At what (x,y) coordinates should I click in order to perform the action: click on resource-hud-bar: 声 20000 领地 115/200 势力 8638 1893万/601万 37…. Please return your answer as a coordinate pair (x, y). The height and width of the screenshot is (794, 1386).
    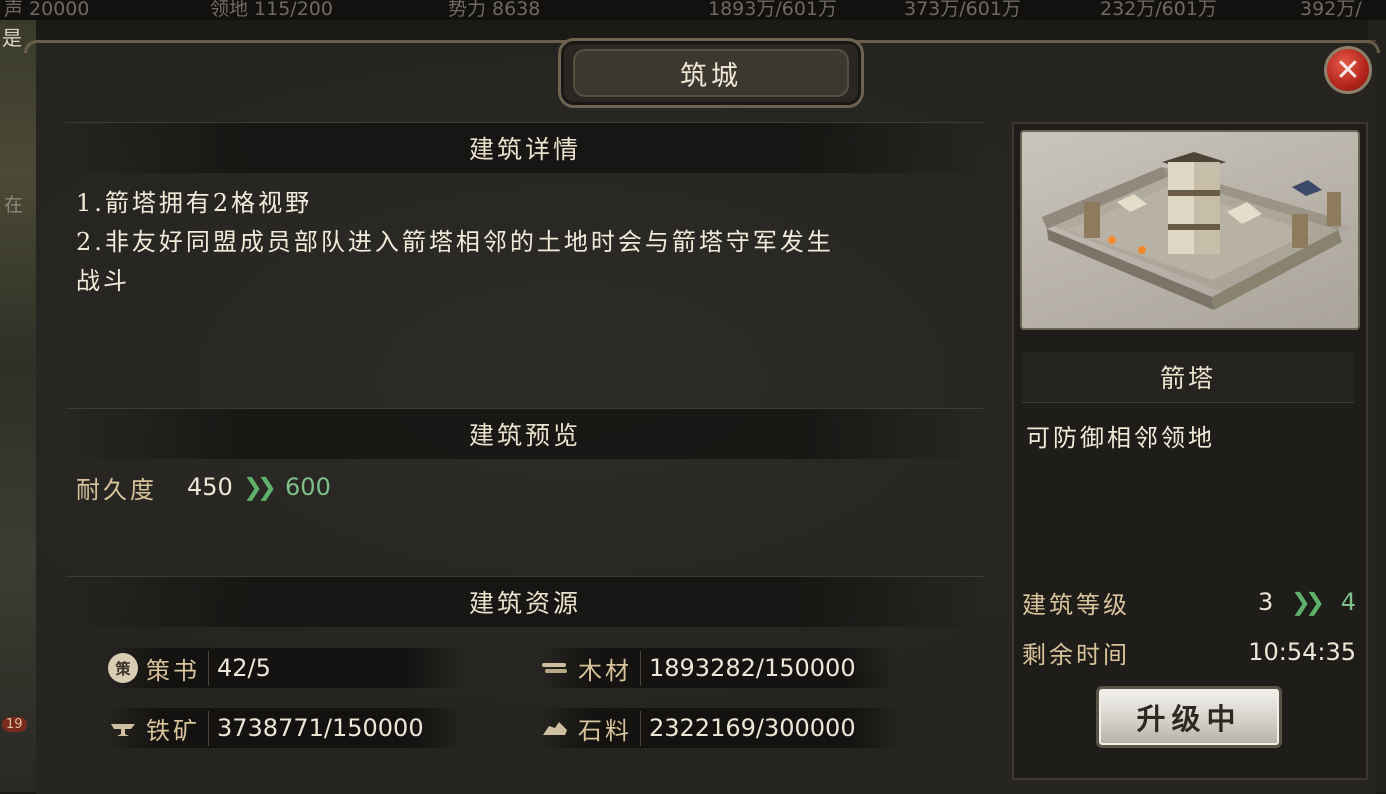
    Looking at the image, I should click on (693, 10).